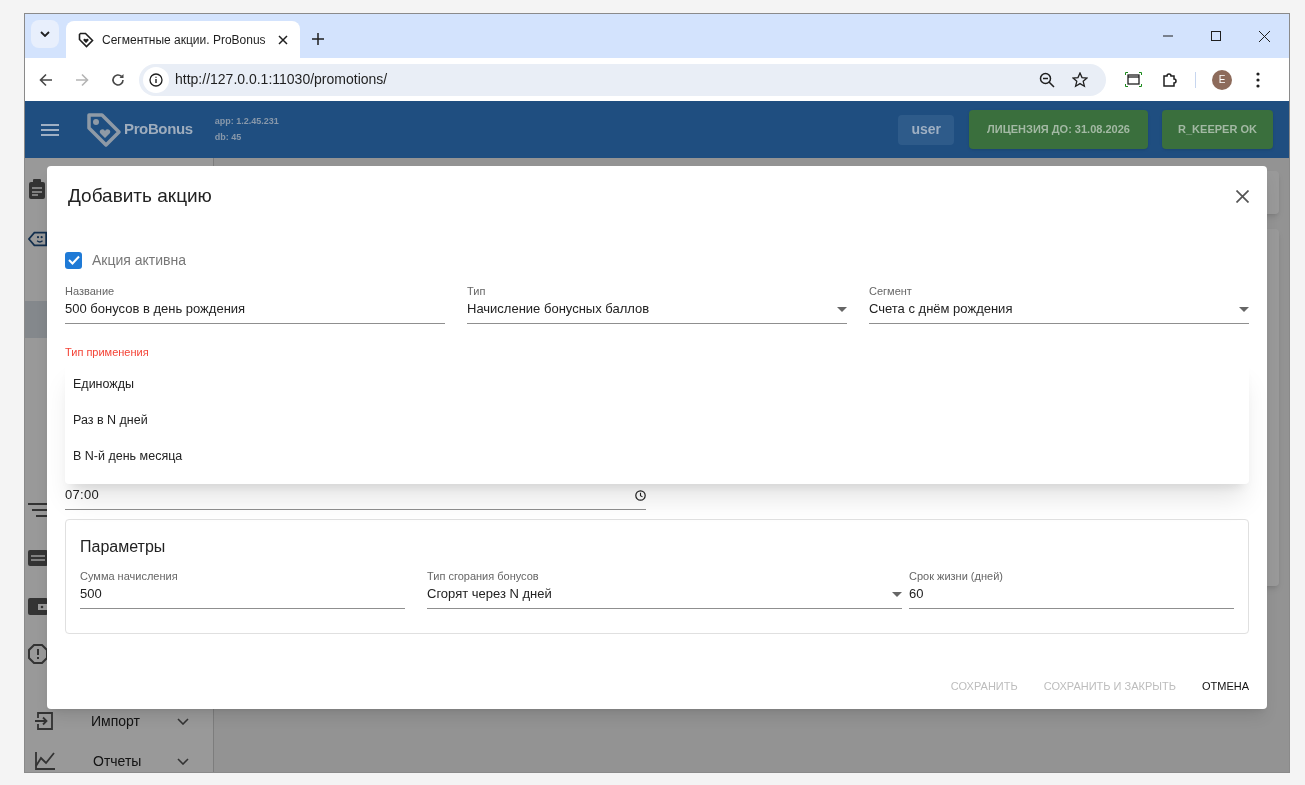 The image size is (1305, 785). I want to click on checkbox, so click(73, 260).